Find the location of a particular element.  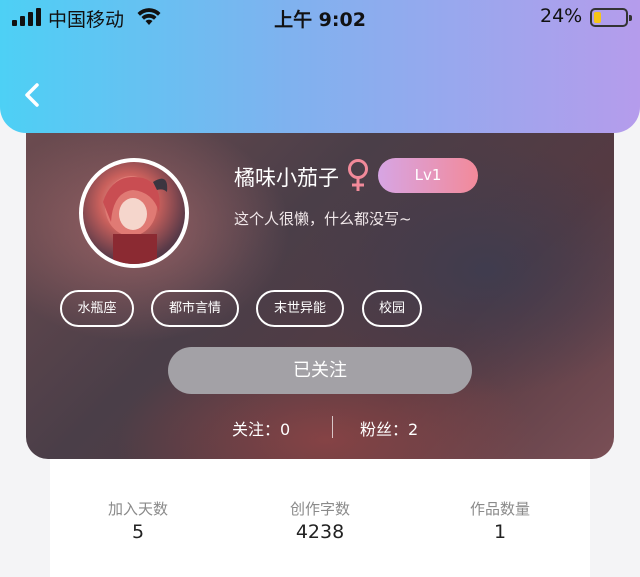

username: 橘味小茄子 is located at coordinates (286, 178).